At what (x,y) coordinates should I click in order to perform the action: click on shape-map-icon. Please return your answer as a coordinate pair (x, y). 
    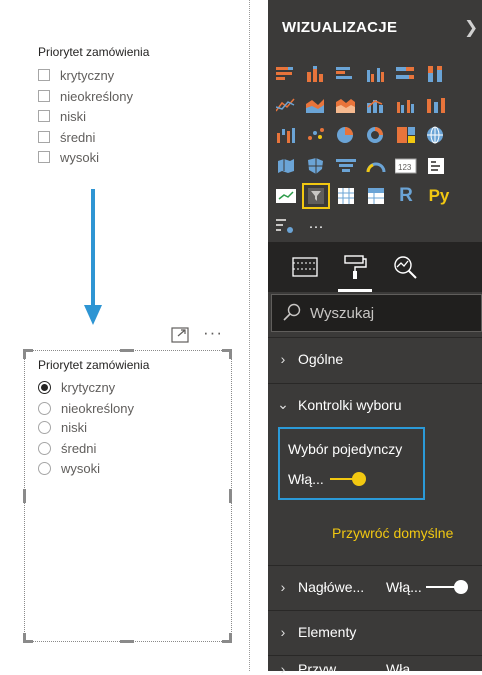
    Looking at the image, I should click on (316, 166).